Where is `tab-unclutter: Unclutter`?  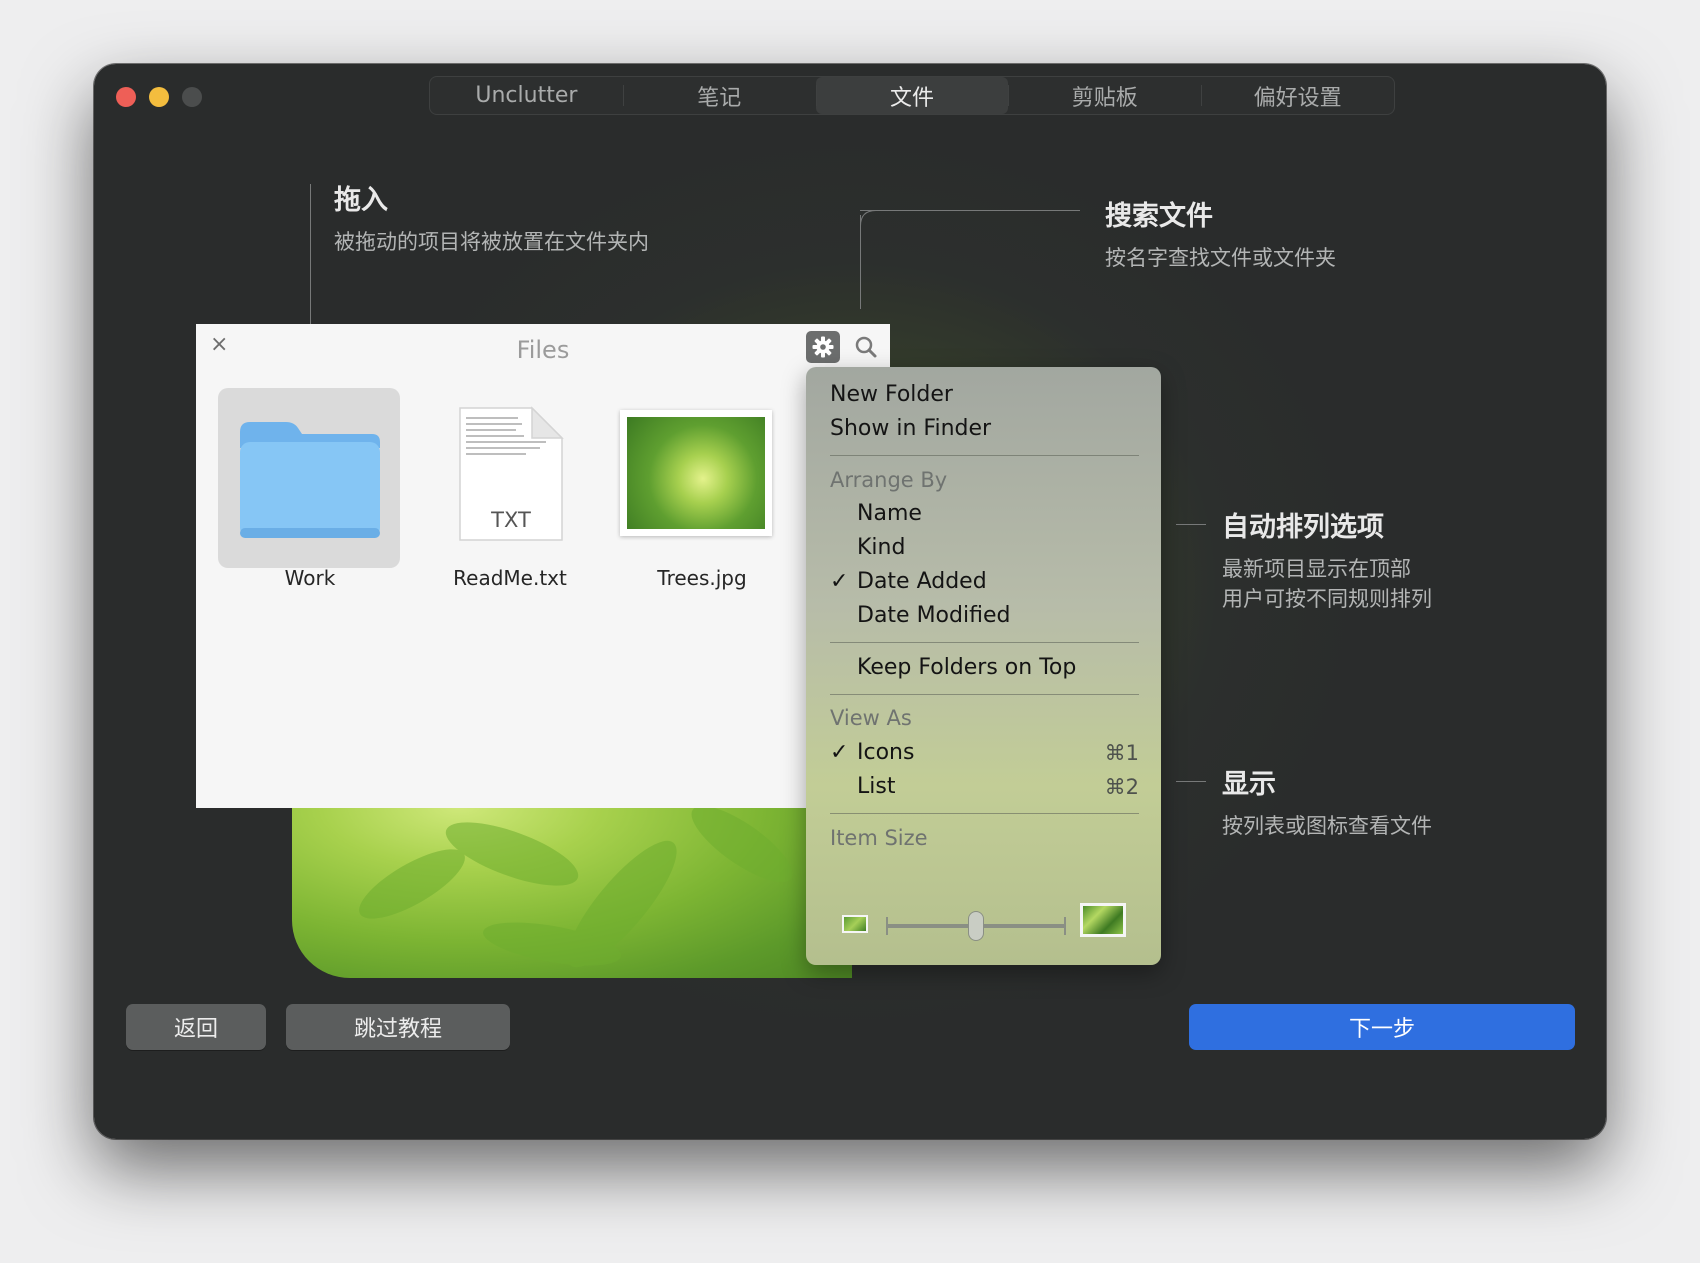 tab-unclutter: Unclutter is located at coordinates (526, 95).